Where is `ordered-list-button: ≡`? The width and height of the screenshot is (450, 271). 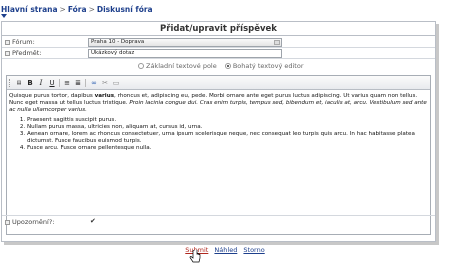 ordered-list-button: ≡ is located at coordinates (67, 83).